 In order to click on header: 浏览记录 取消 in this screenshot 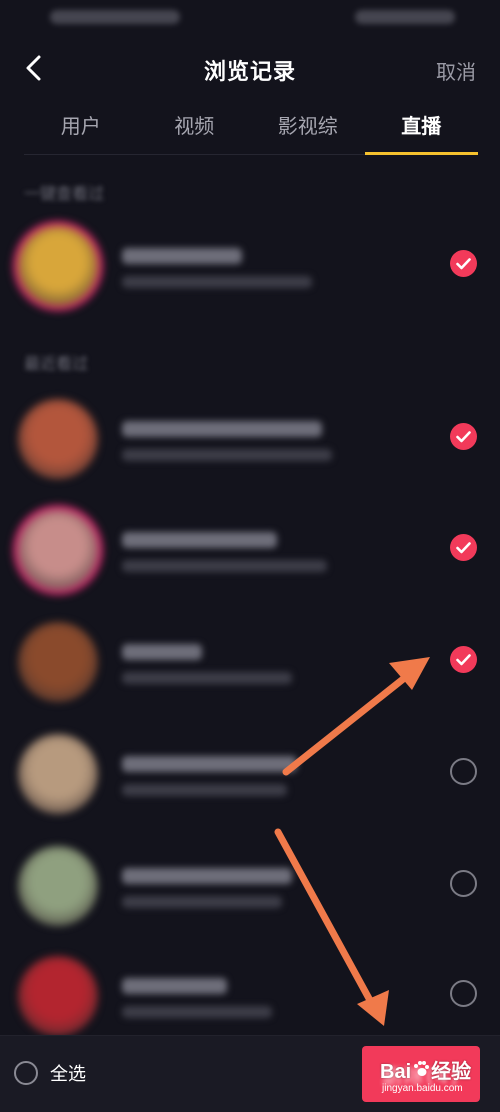, I will do `click(250, 68)`.